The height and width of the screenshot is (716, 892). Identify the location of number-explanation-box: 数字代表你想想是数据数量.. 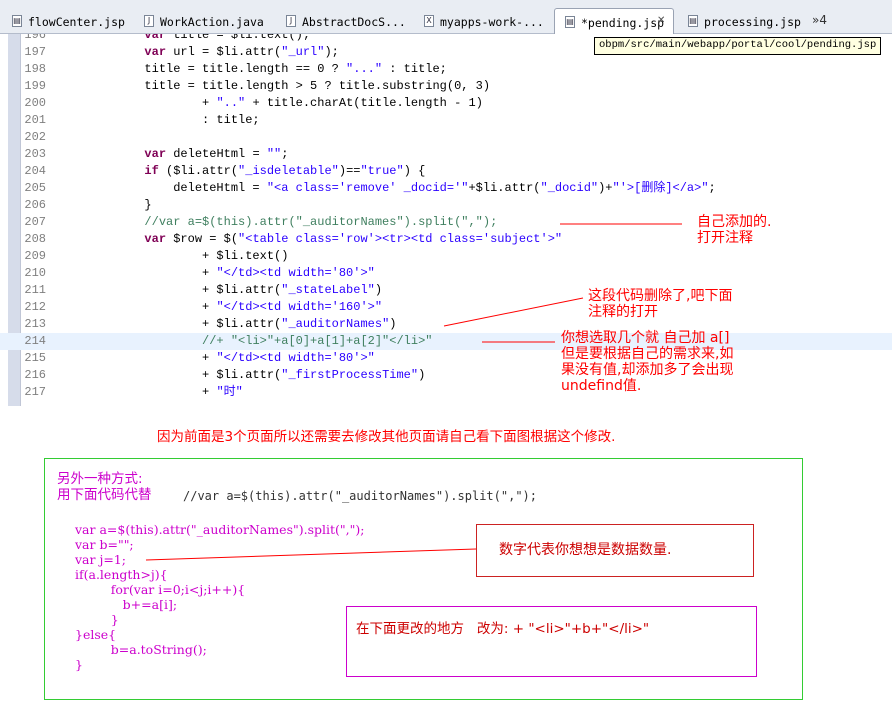
(615, 550).